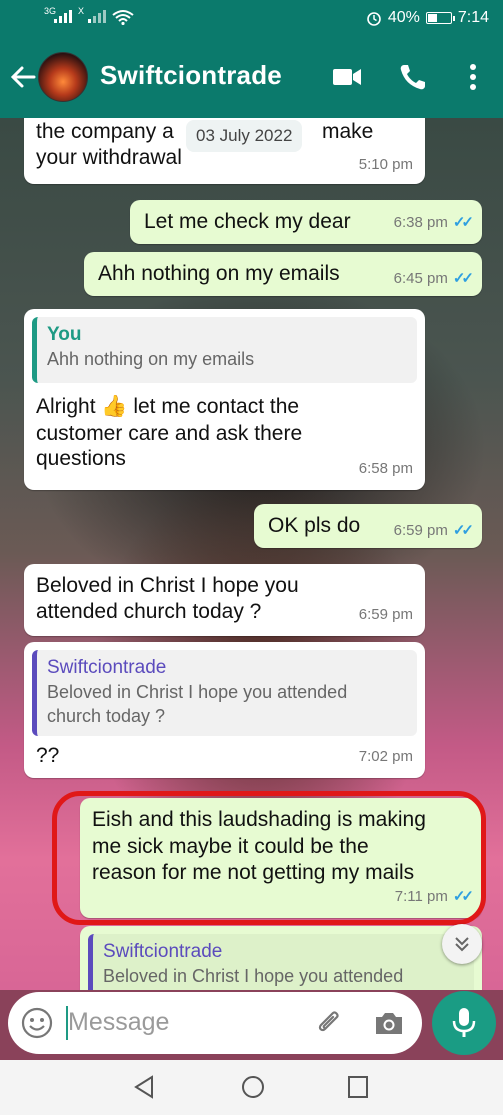 This screenshot has width=503, height=1115. Describe the element at coordinates (473, 17) in the screenshot. I see `clock: 7:14` at that location.